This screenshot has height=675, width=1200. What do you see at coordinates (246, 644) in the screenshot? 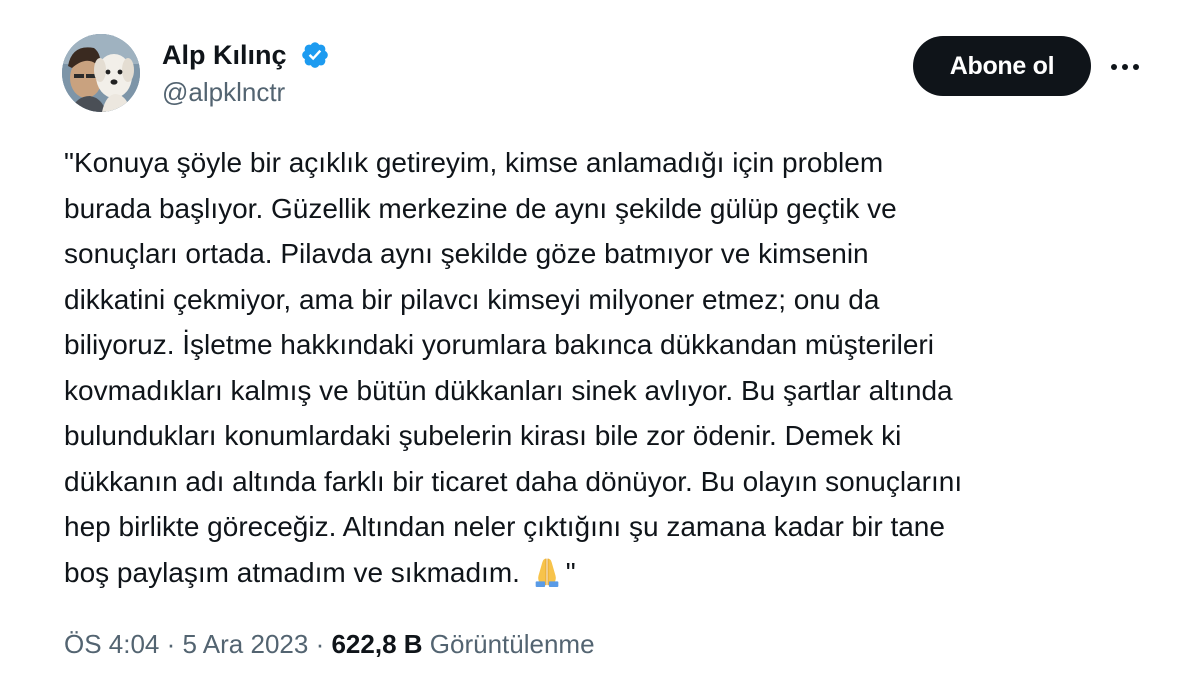
I see `tweet-date: 5 Ara 2023` at bounding box center [246, 644].